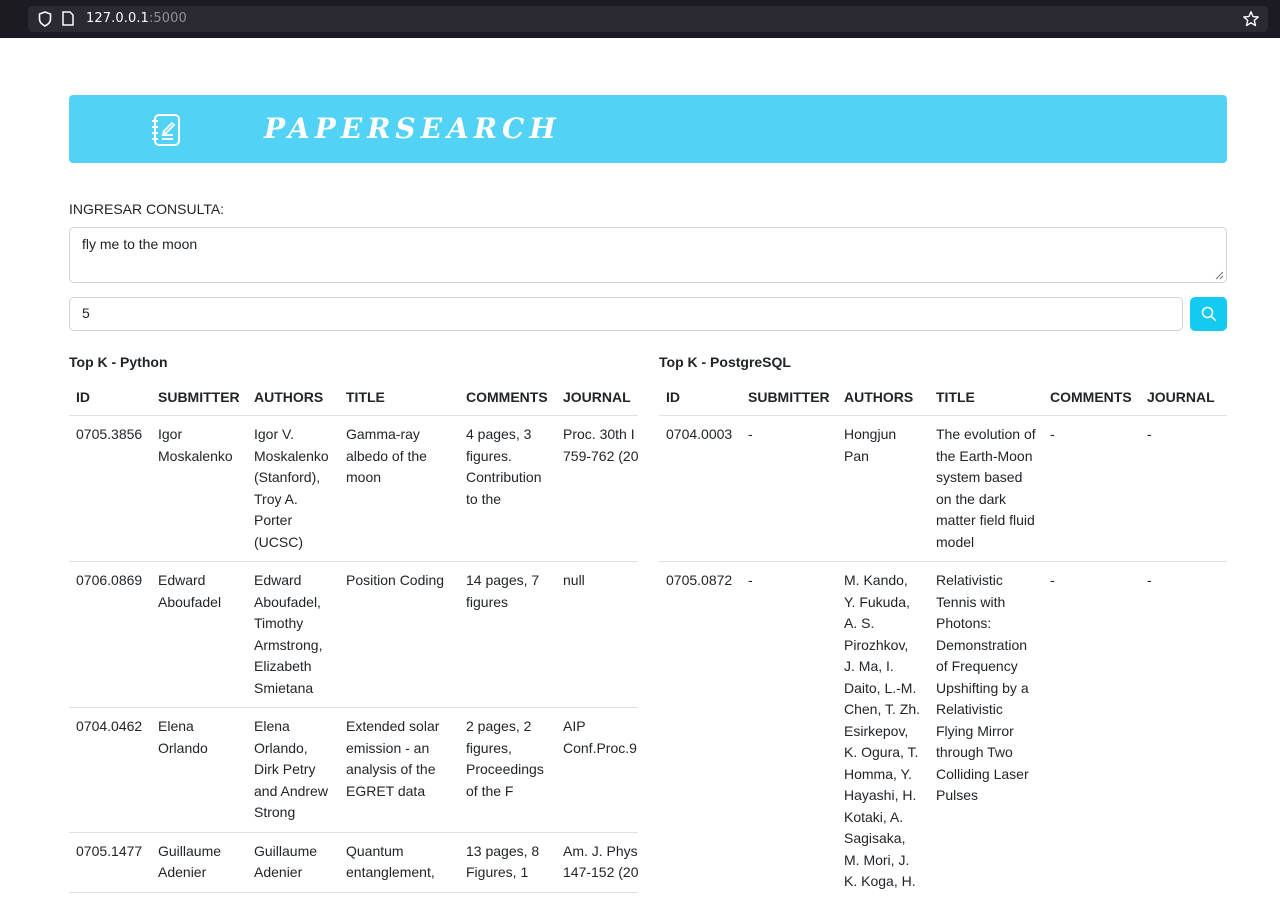 The height and width of the screenshot is (899, 1280). Describe the element at coordinates (597, 488) in the screenshot. I see `cell-journal: Proc. 30th I 759-762 (20` at that location.